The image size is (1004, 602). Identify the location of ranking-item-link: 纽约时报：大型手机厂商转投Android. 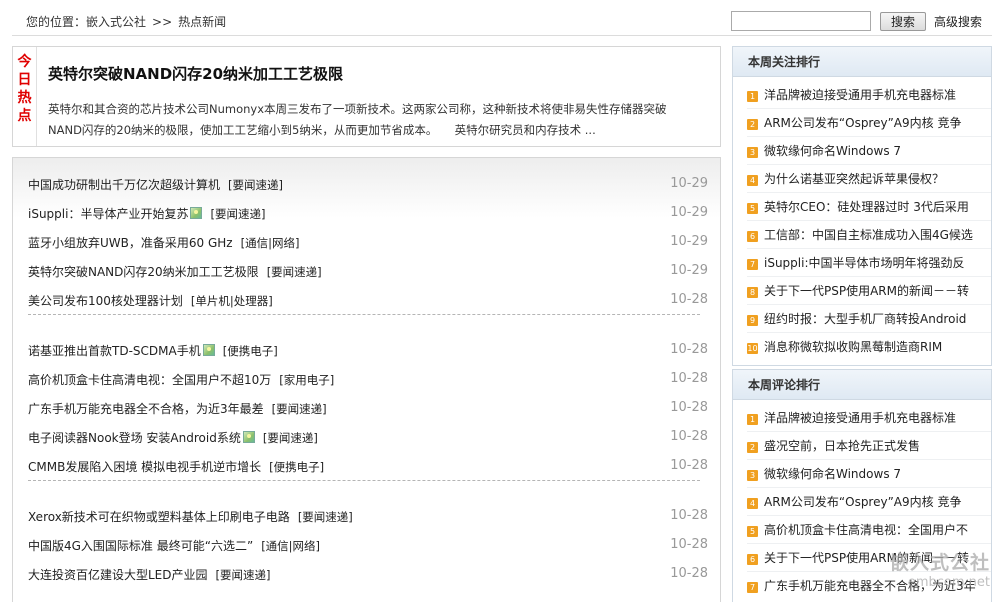
(865, 319).